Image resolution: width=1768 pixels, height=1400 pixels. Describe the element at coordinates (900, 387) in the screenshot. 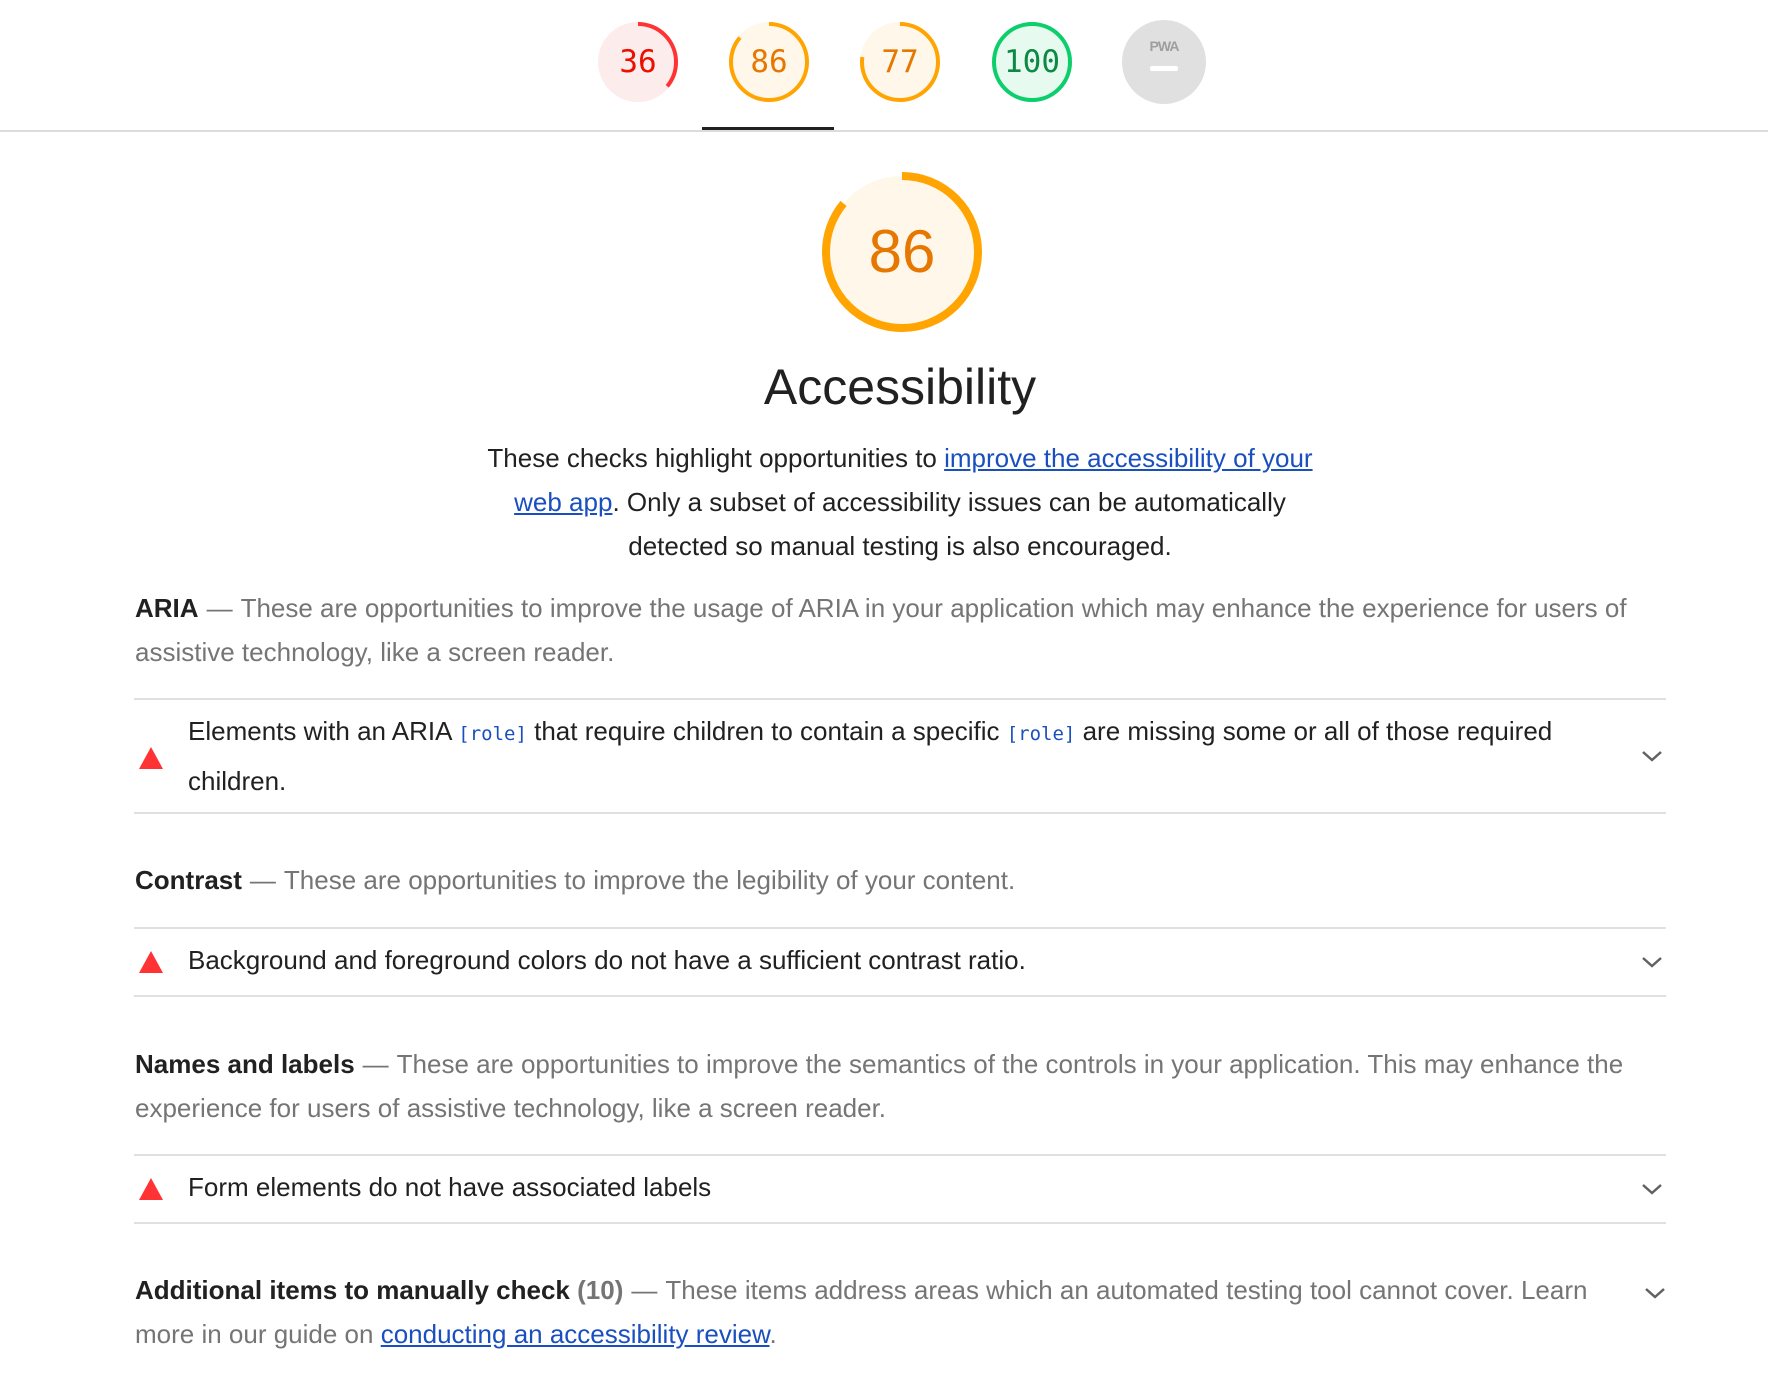

I see `page-title: Accessibility` at that location.